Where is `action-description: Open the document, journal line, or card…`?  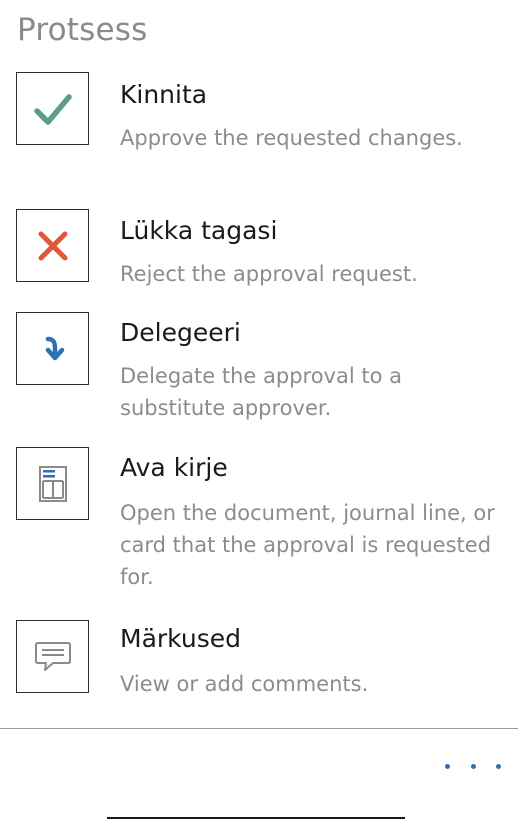 action-description: Open the document, journal line, or card… is located at coordinates (307, 545).